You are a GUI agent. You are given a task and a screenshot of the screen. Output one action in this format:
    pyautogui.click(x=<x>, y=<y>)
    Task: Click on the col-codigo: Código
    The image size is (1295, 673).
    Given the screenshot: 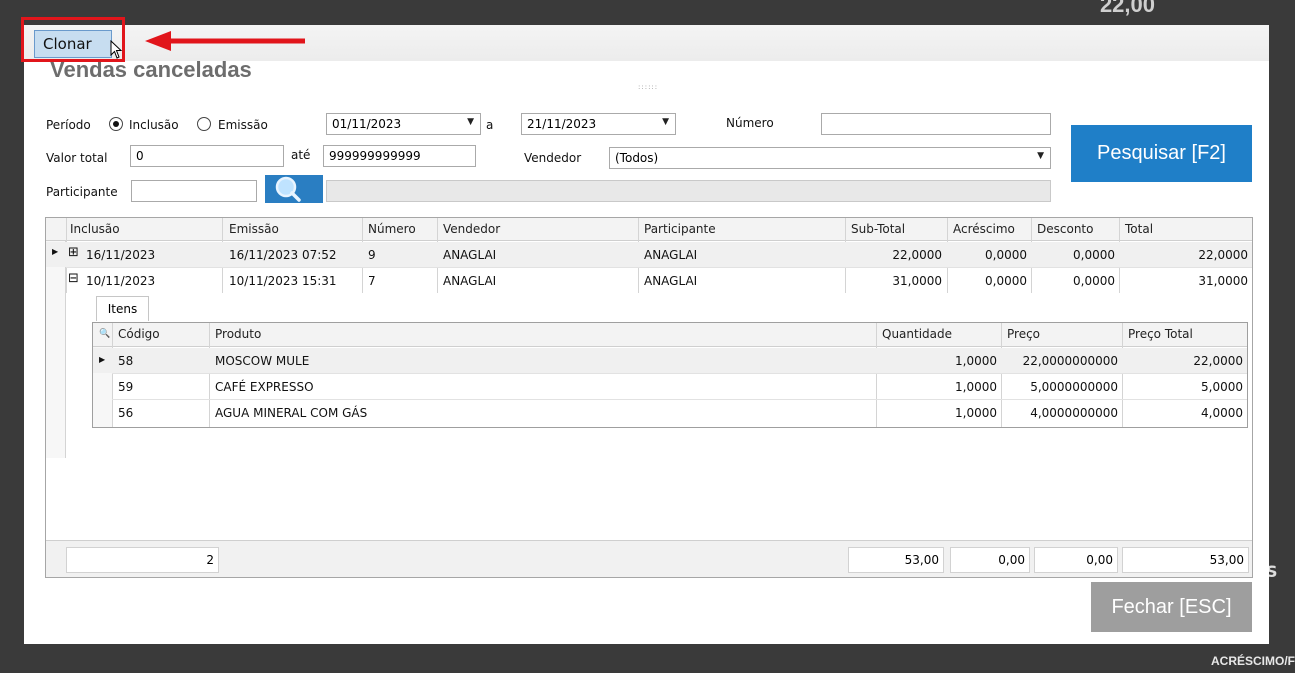 What is the action you would take?
    pyautogui.click(x=139, y=334)
    